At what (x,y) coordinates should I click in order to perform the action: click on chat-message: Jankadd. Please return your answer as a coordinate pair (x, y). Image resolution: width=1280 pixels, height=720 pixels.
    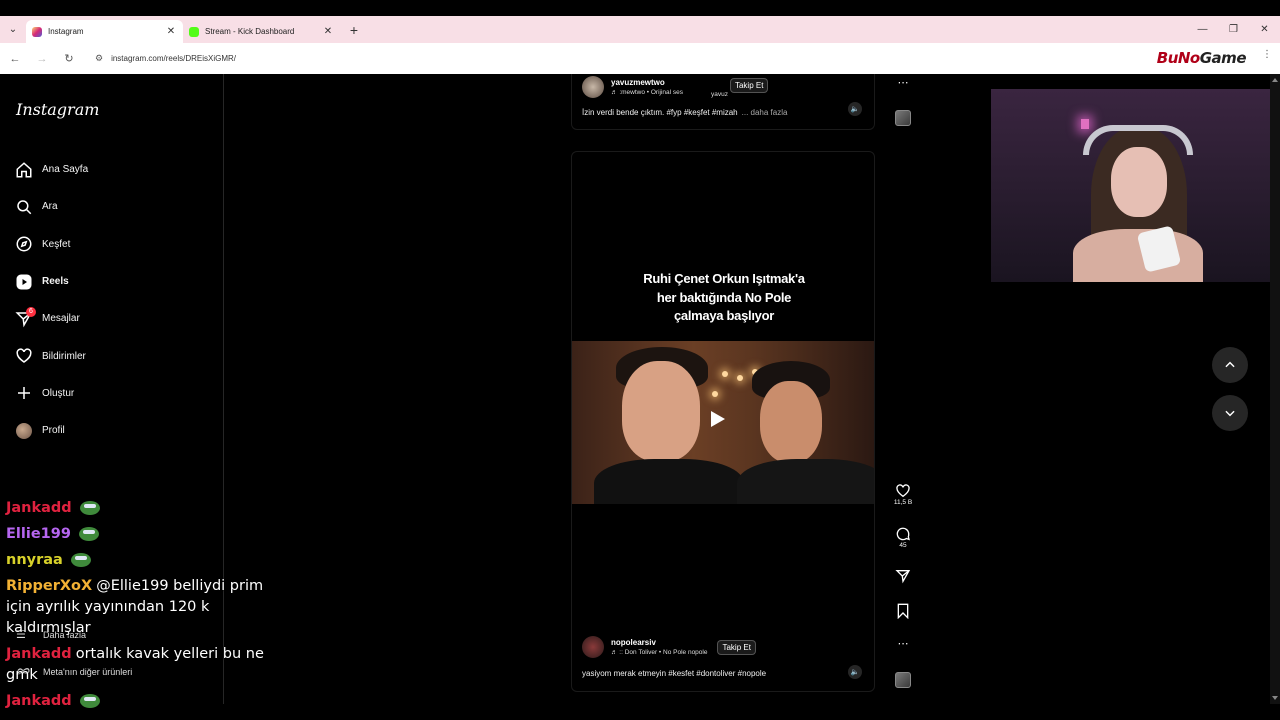
    Looking at the image, I should click on (141, 508).